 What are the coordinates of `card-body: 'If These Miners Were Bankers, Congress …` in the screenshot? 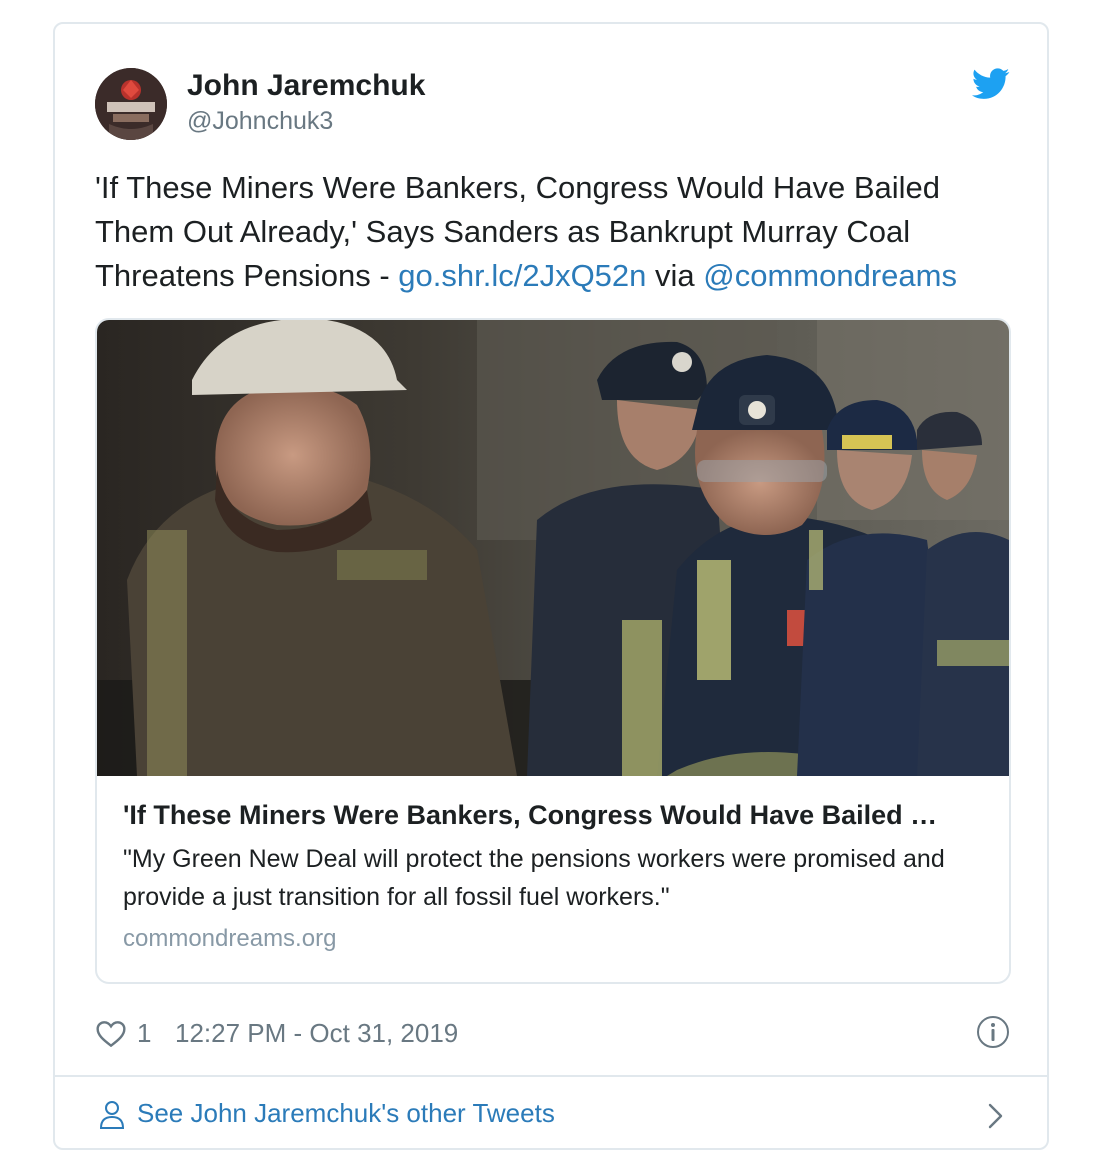 It's located at (554, 876).